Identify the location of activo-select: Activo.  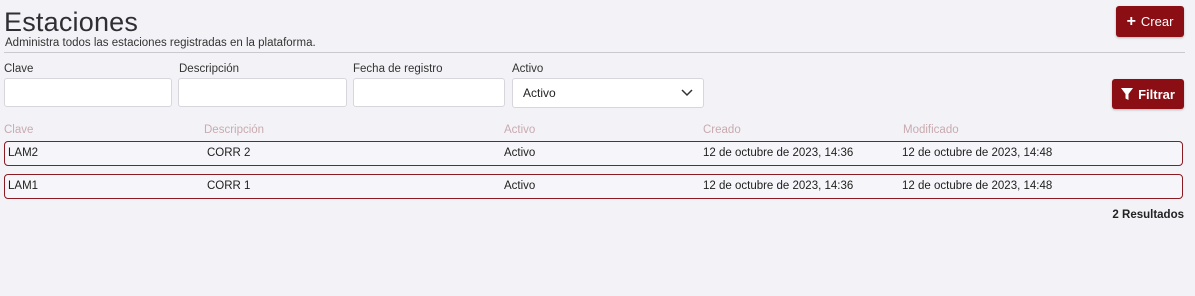
(608, 93).